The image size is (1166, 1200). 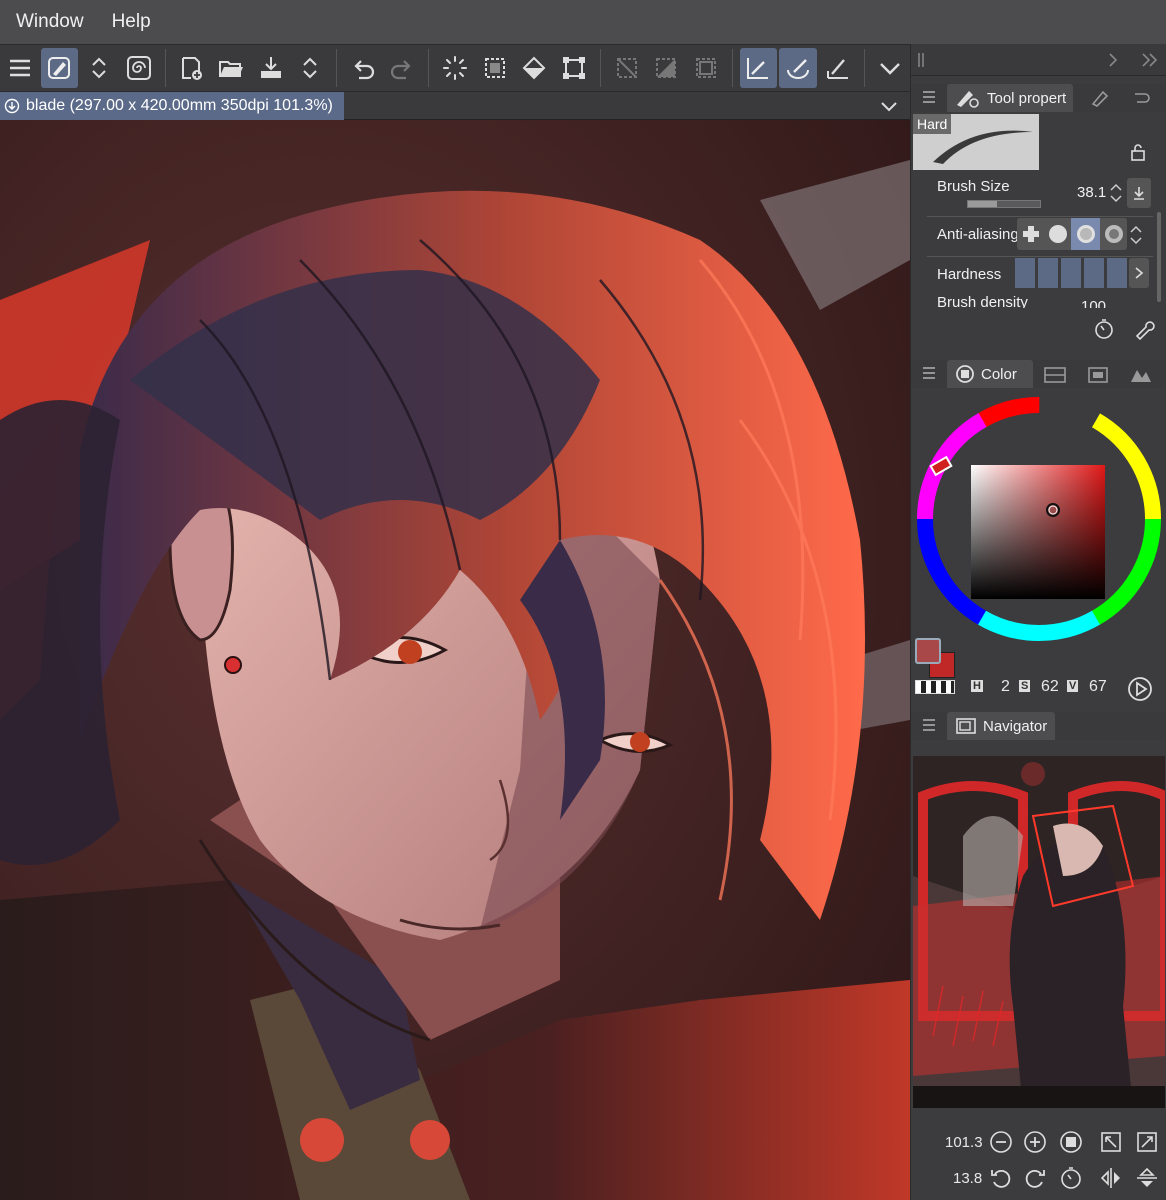 What do you see at coordinates (666, 68) in the screenshot?
I see `invert-icon` at bounding box center [666, 68].